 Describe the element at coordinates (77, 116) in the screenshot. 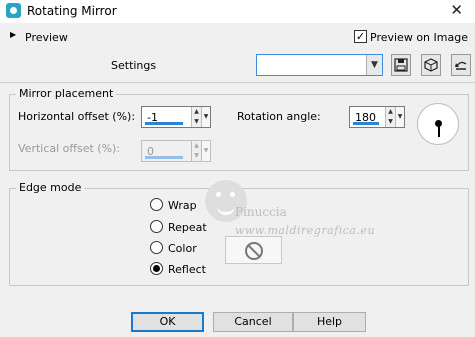

I see `horizontal-offset-label: Horizontal offset (%):` at that location.